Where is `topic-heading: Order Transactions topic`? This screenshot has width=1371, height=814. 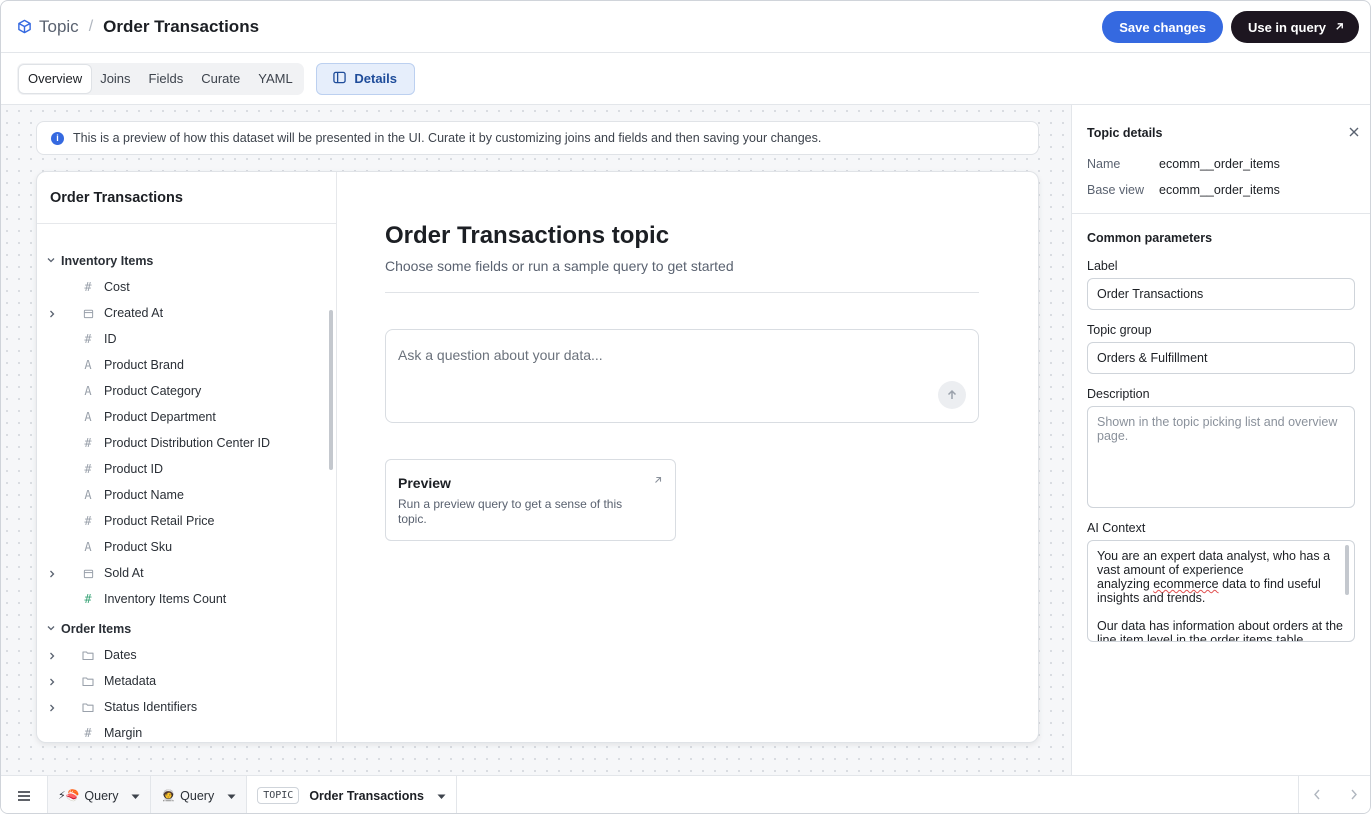
topic-heading: Order Transactions topic is located at coordinates (527, 235).